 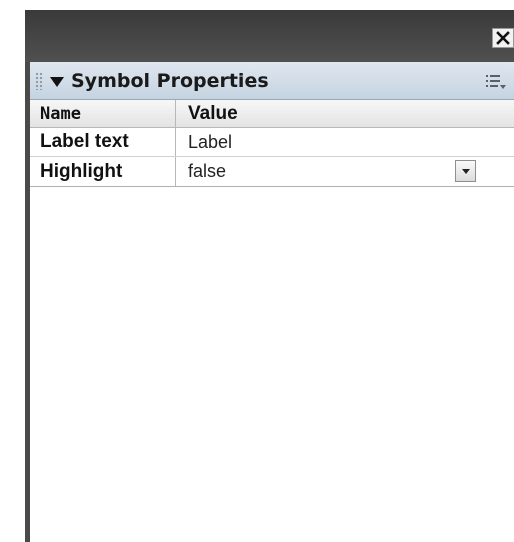 What do you see at coordinates (207, 171) in the screenshot?
I see `highlight-value: false` at bounding box center [207, 171].